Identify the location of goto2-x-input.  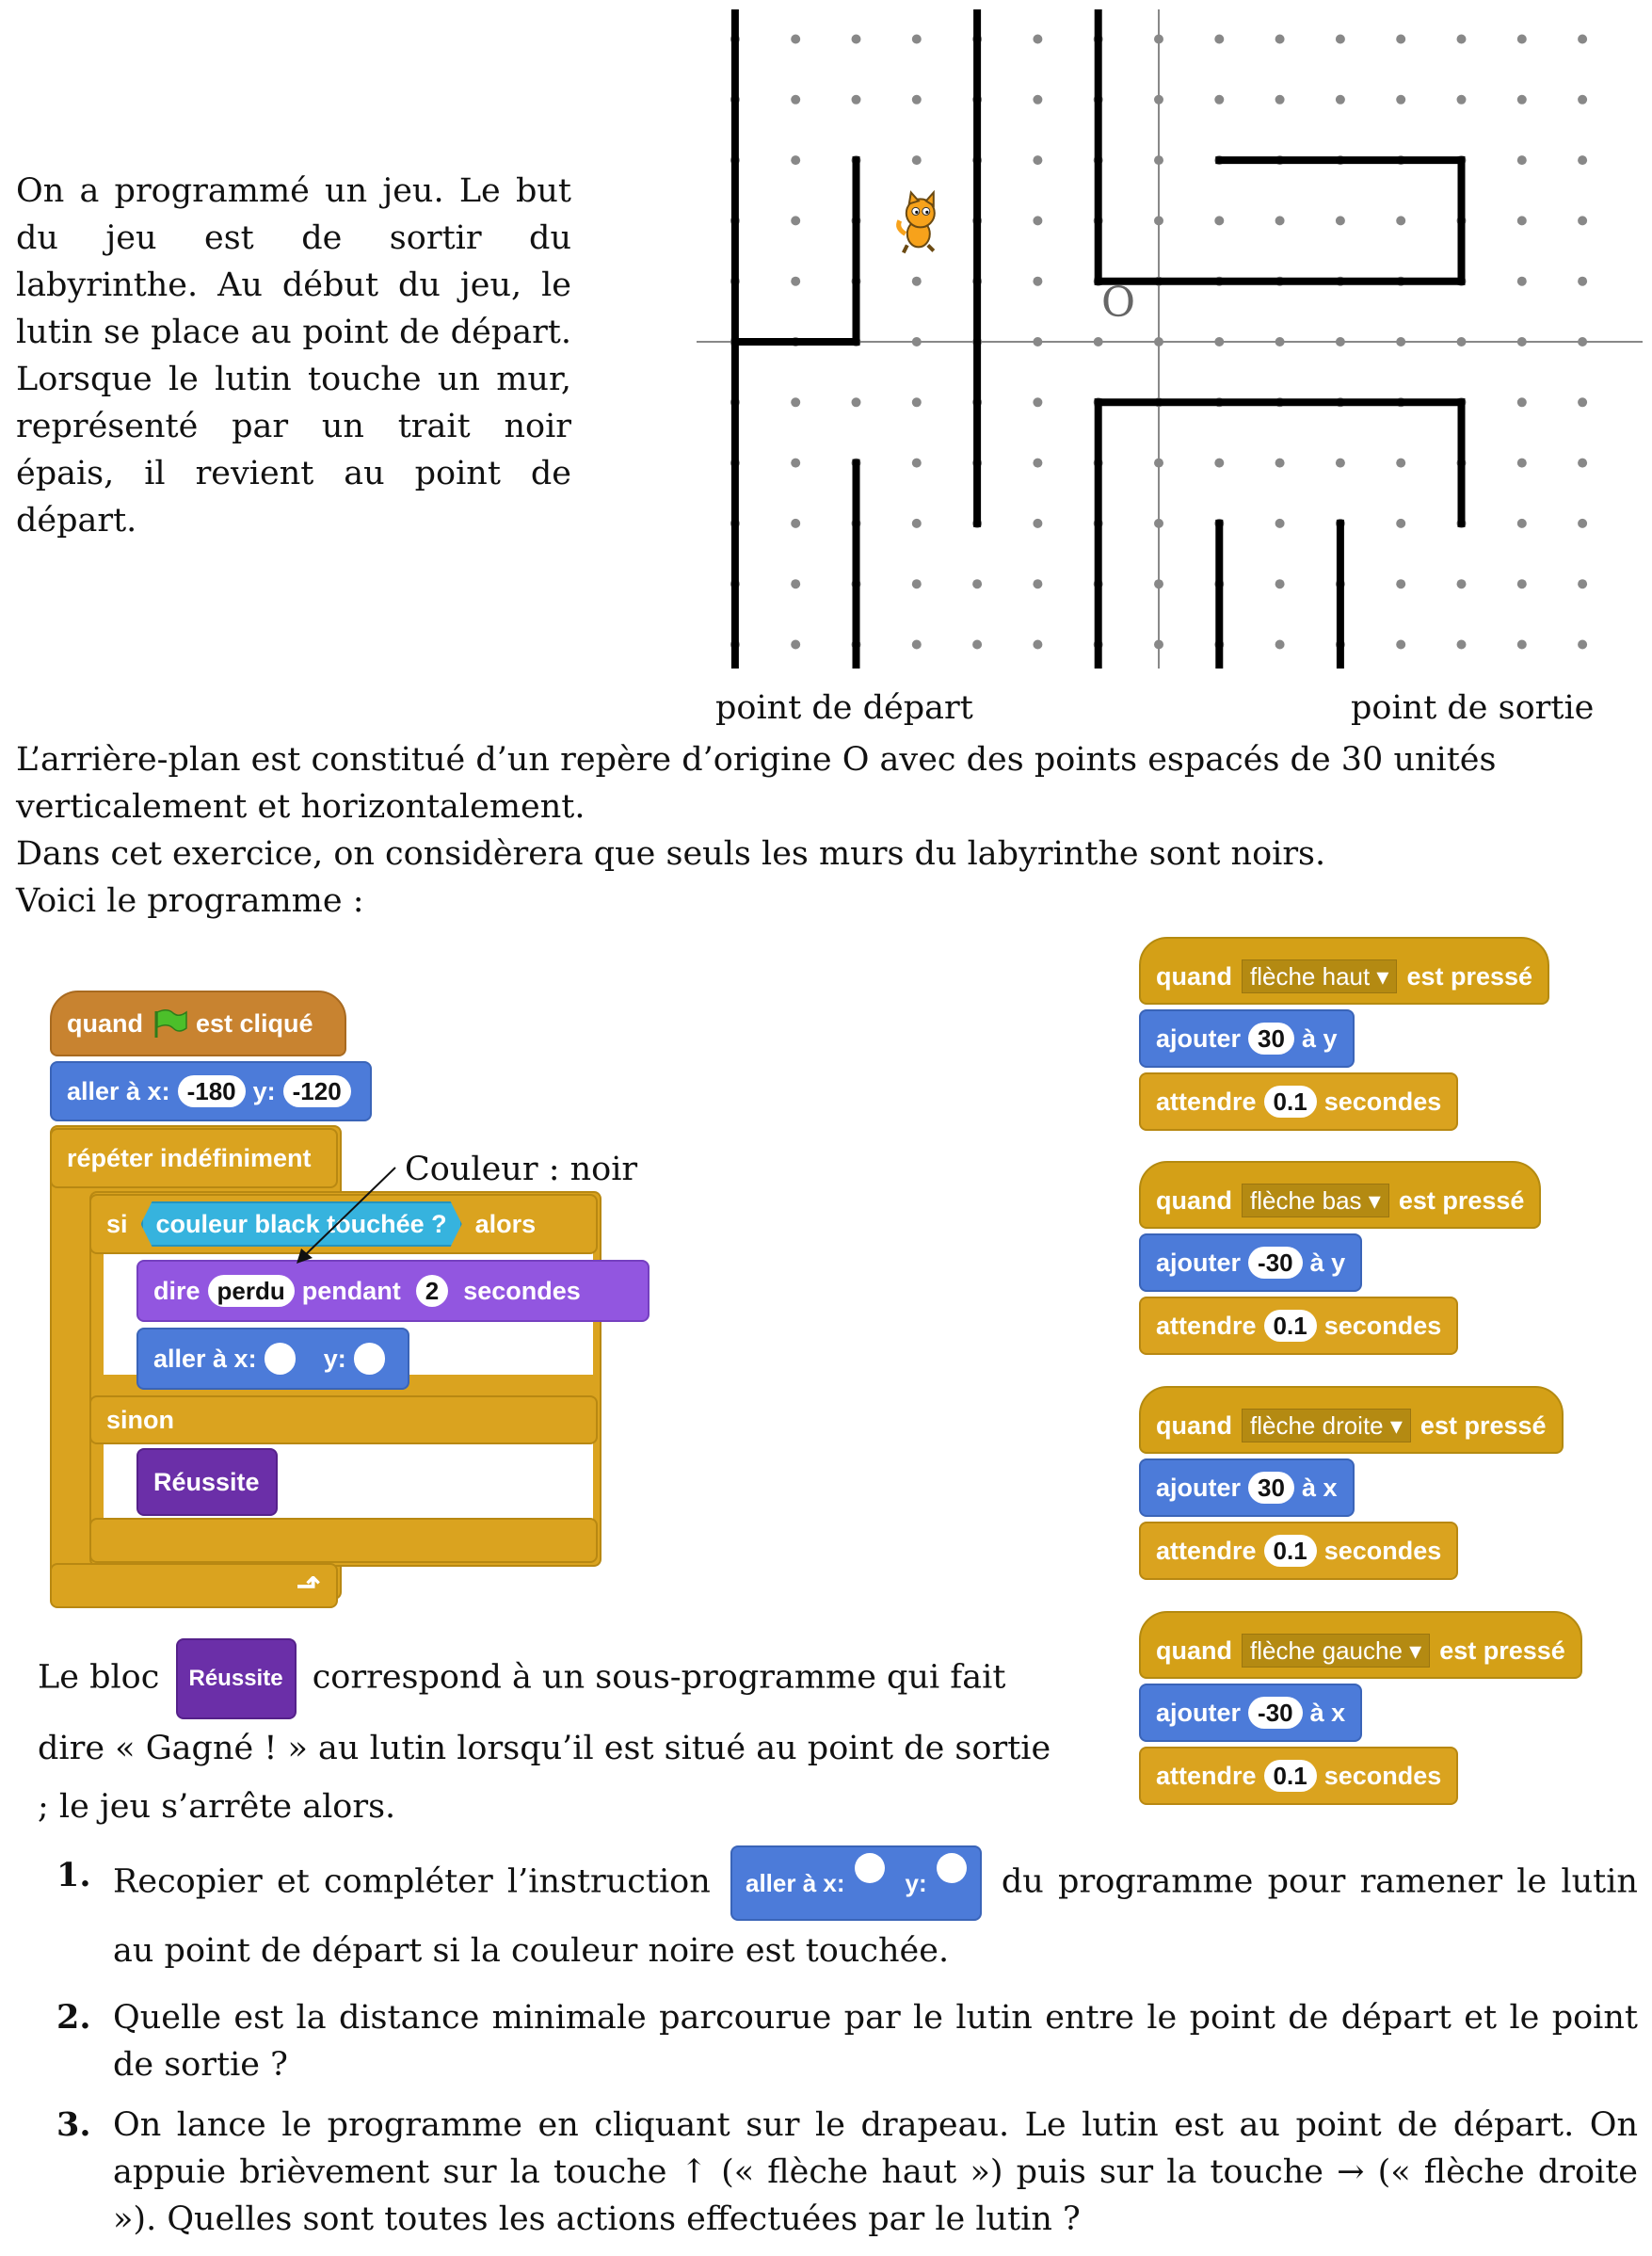
(280, 1359).